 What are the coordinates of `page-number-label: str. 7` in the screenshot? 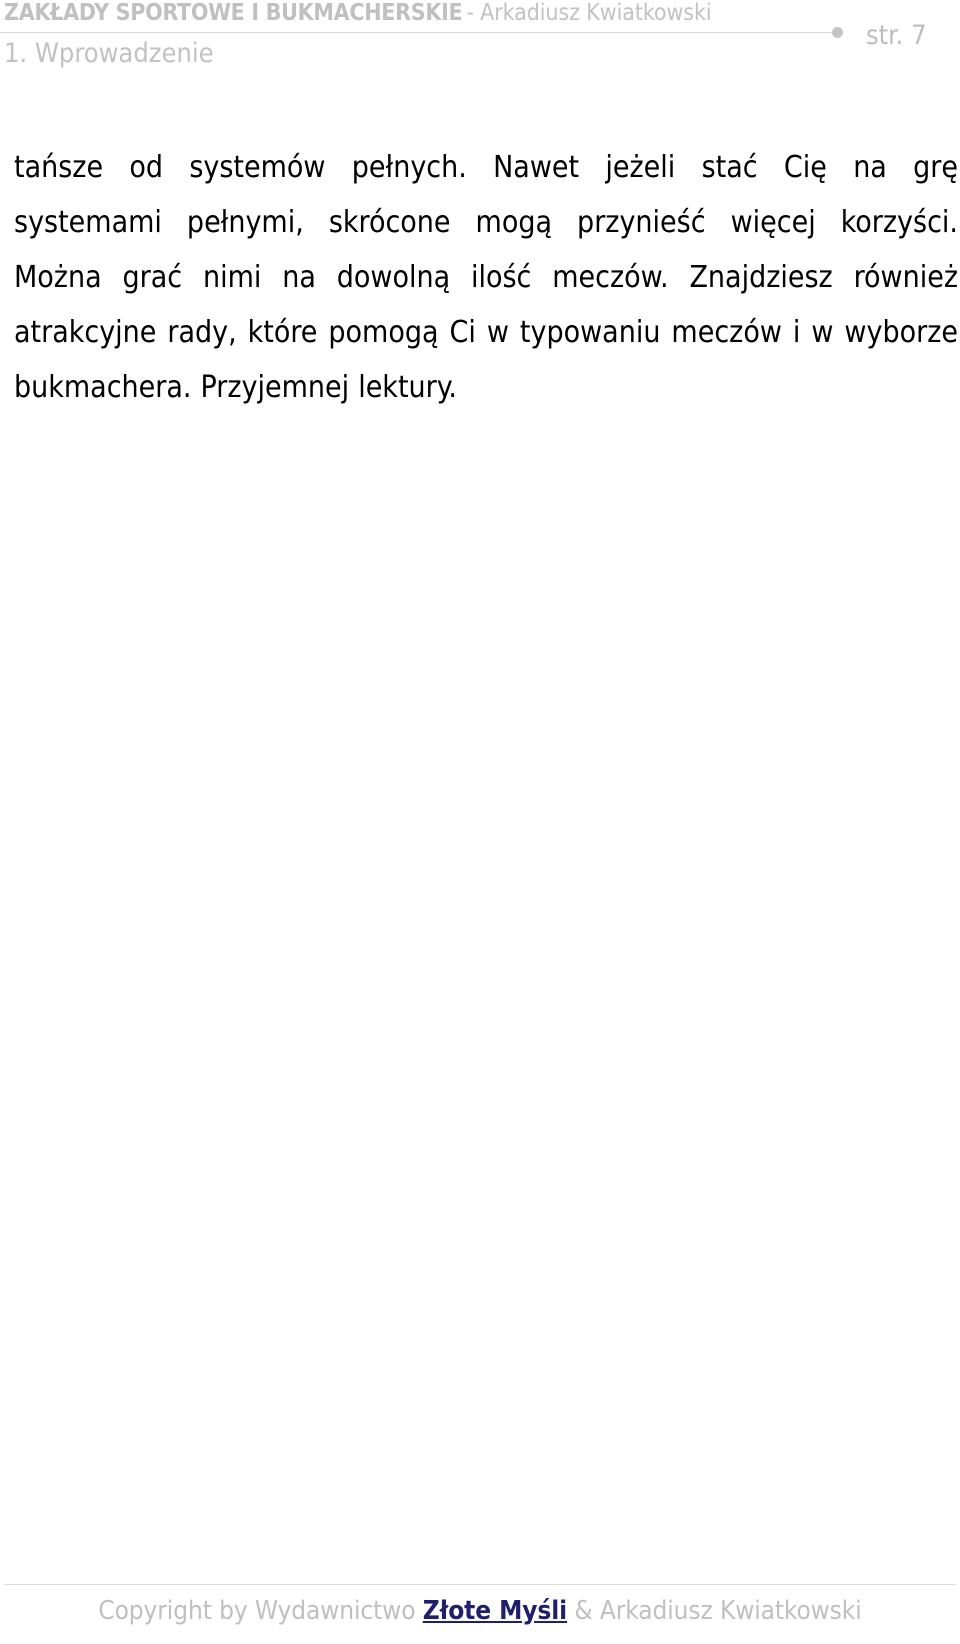 It's located at (896, 35).